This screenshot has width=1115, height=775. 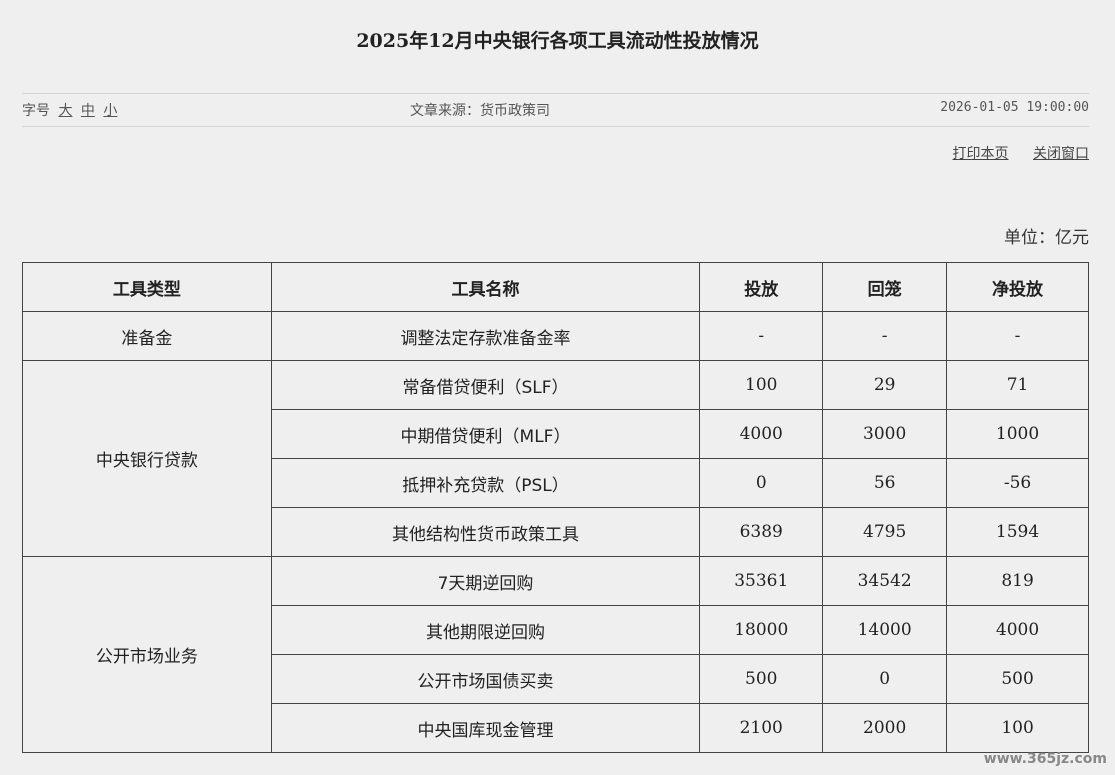 What do you see at coordinates (885, 336) in the screenshot?
I see `withdrawal-cell: -` at bounding box center [885, 336].